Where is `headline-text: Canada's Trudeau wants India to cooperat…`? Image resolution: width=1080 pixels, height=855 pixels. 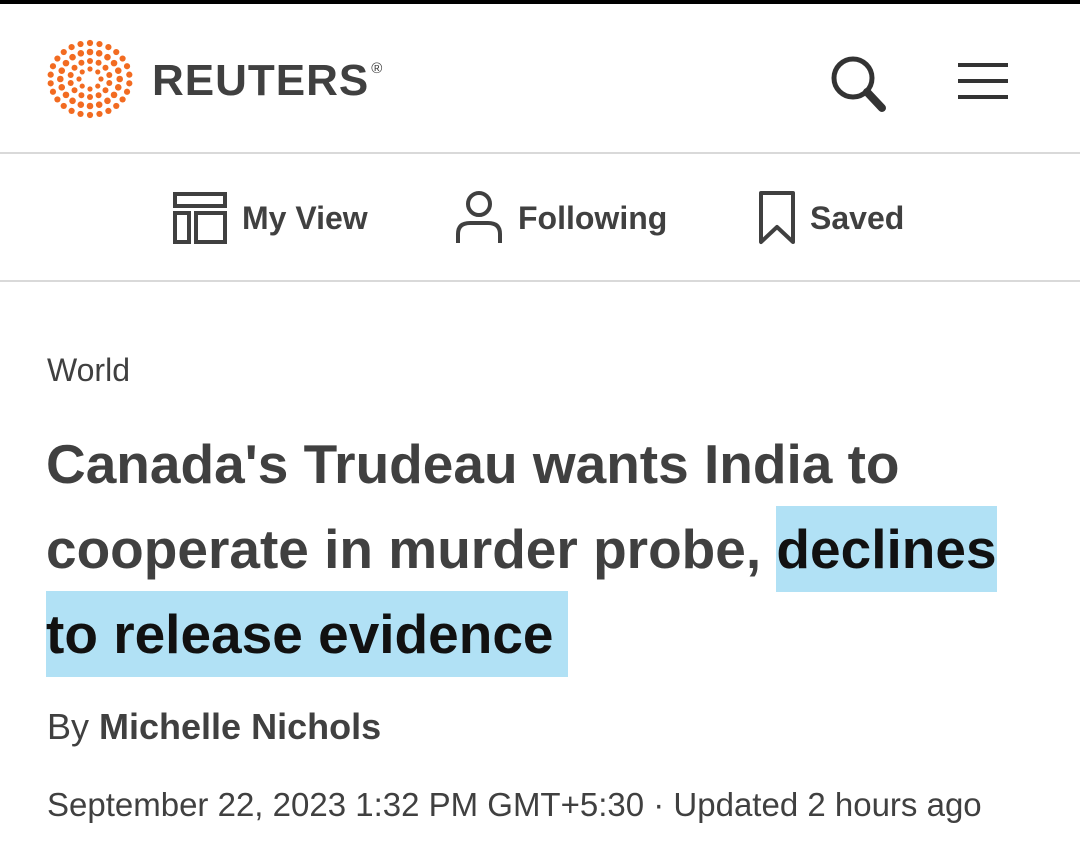 headline-text: Canada's Trudeau wants India to cooperat… is located at coordinates (473, 506).